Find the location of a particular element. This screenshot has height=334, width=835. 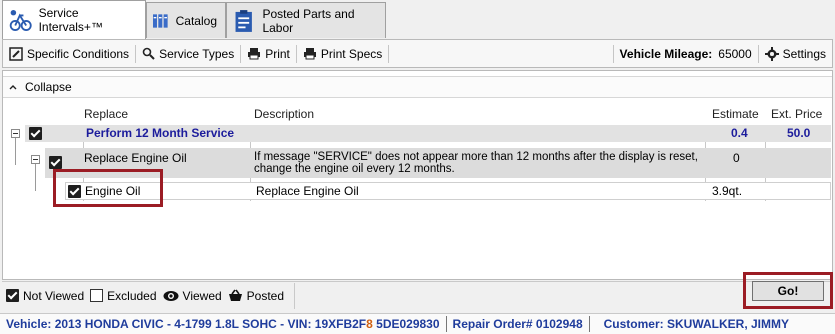

column-header-description: Description is located at coordinates (284, 114).